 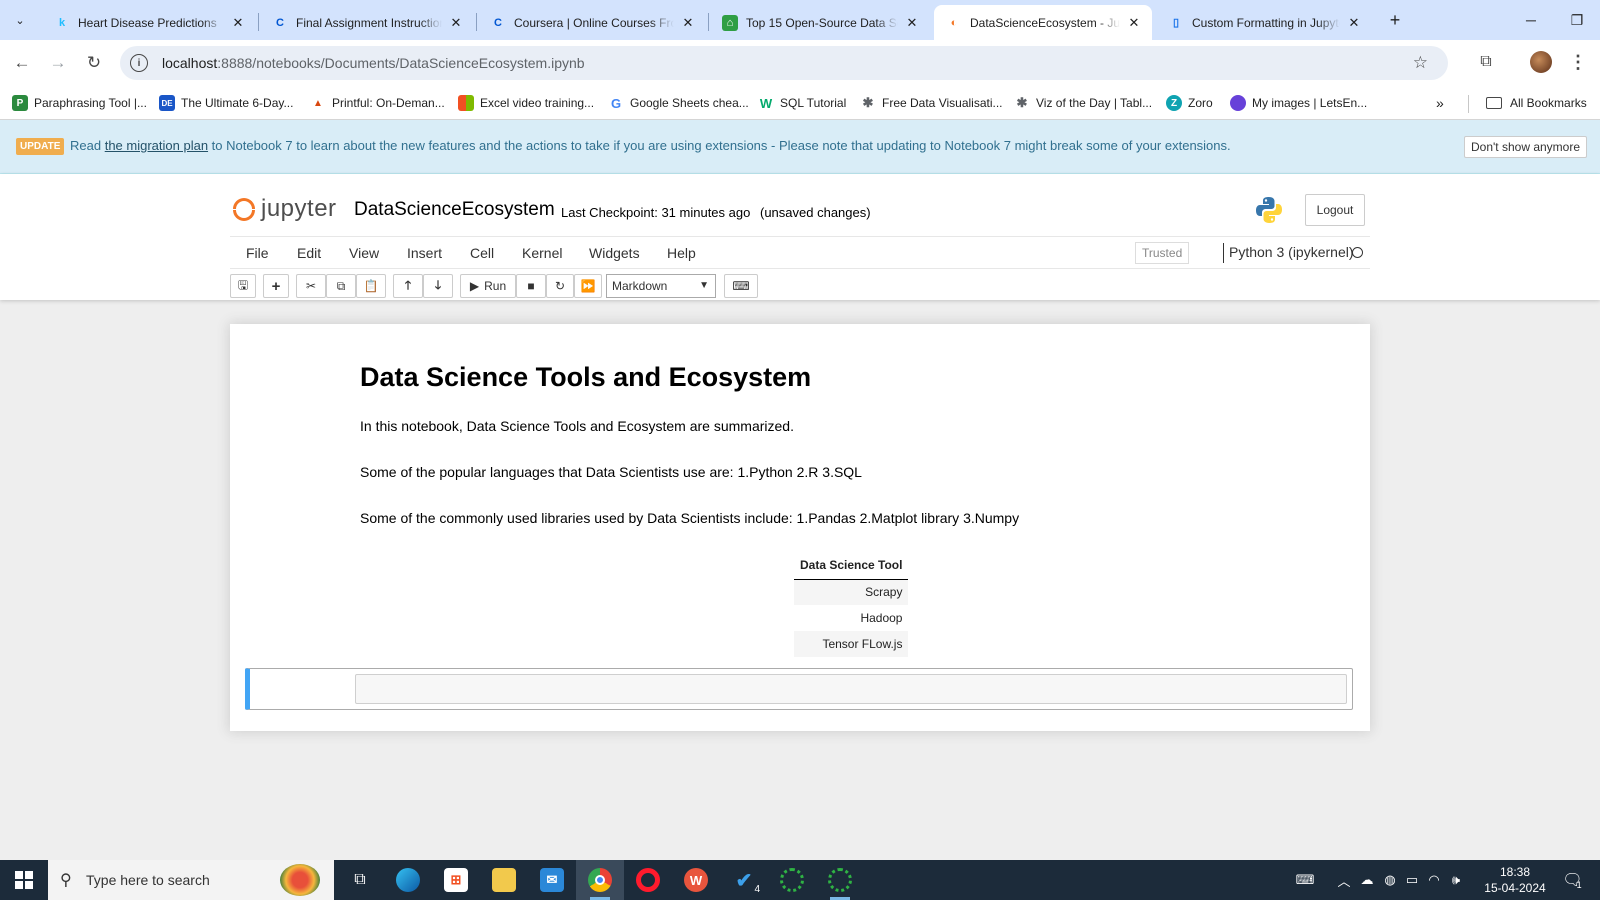 What do you see at coordinates (1536, 103) in the screenshot?
I see `all-bookmarks-button: All Bookmarks` at bounding box center [1536, 103].